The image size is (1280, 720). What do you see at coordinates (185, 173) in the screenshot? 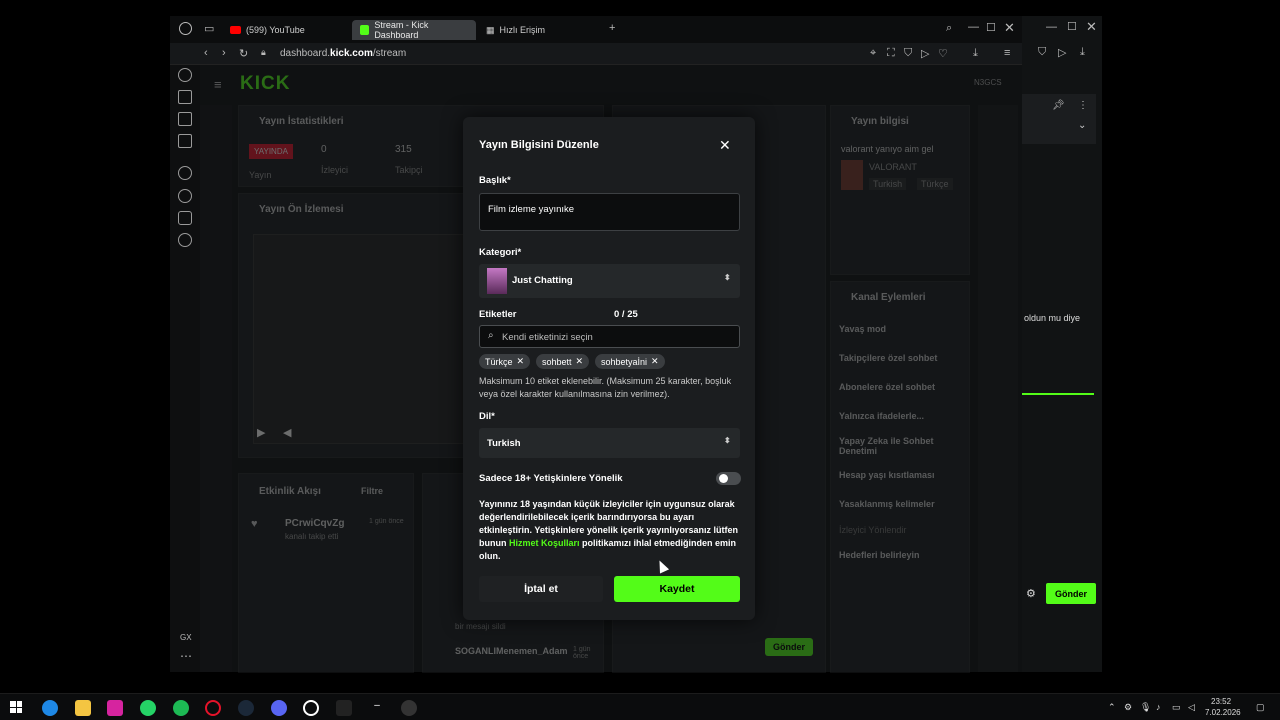
I see `player-sidebar-icon` at bounding box center [185, 173].